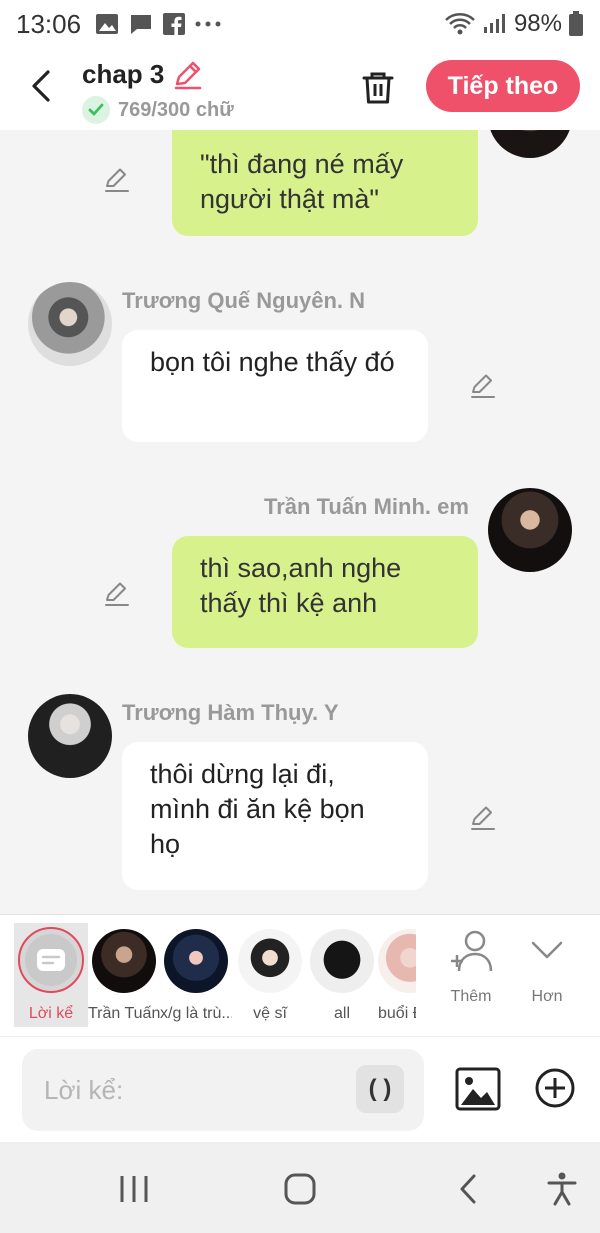 This screenshot has height=1233, width=600. Describe the element at coordinates (270, 1013) in the screenshot. I see `character-label: vệ sĩ` at that location.